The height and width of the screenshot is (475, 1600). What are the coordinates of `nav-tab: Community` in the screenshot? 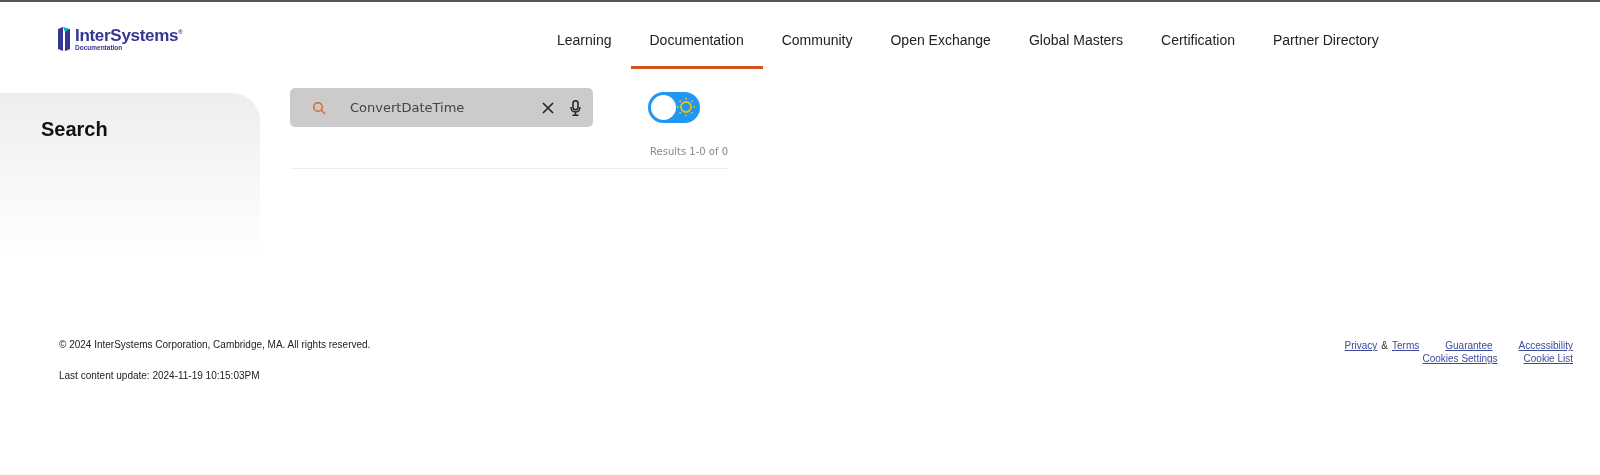 It's located at (817, 35).